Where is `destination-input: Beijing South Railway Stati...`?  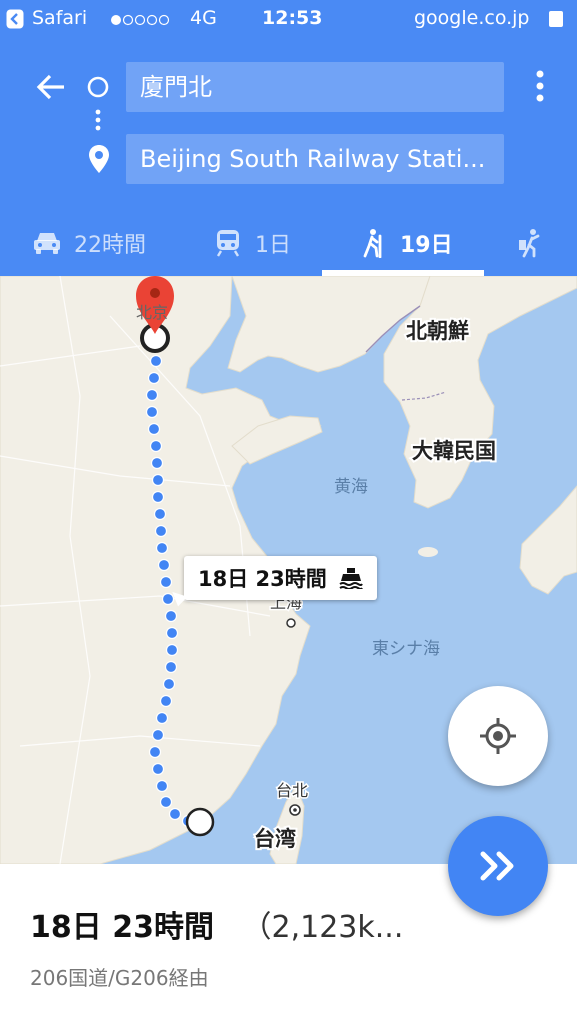 destination-input: Beijing South Railway Stati... is located at coordinates (315, 159).